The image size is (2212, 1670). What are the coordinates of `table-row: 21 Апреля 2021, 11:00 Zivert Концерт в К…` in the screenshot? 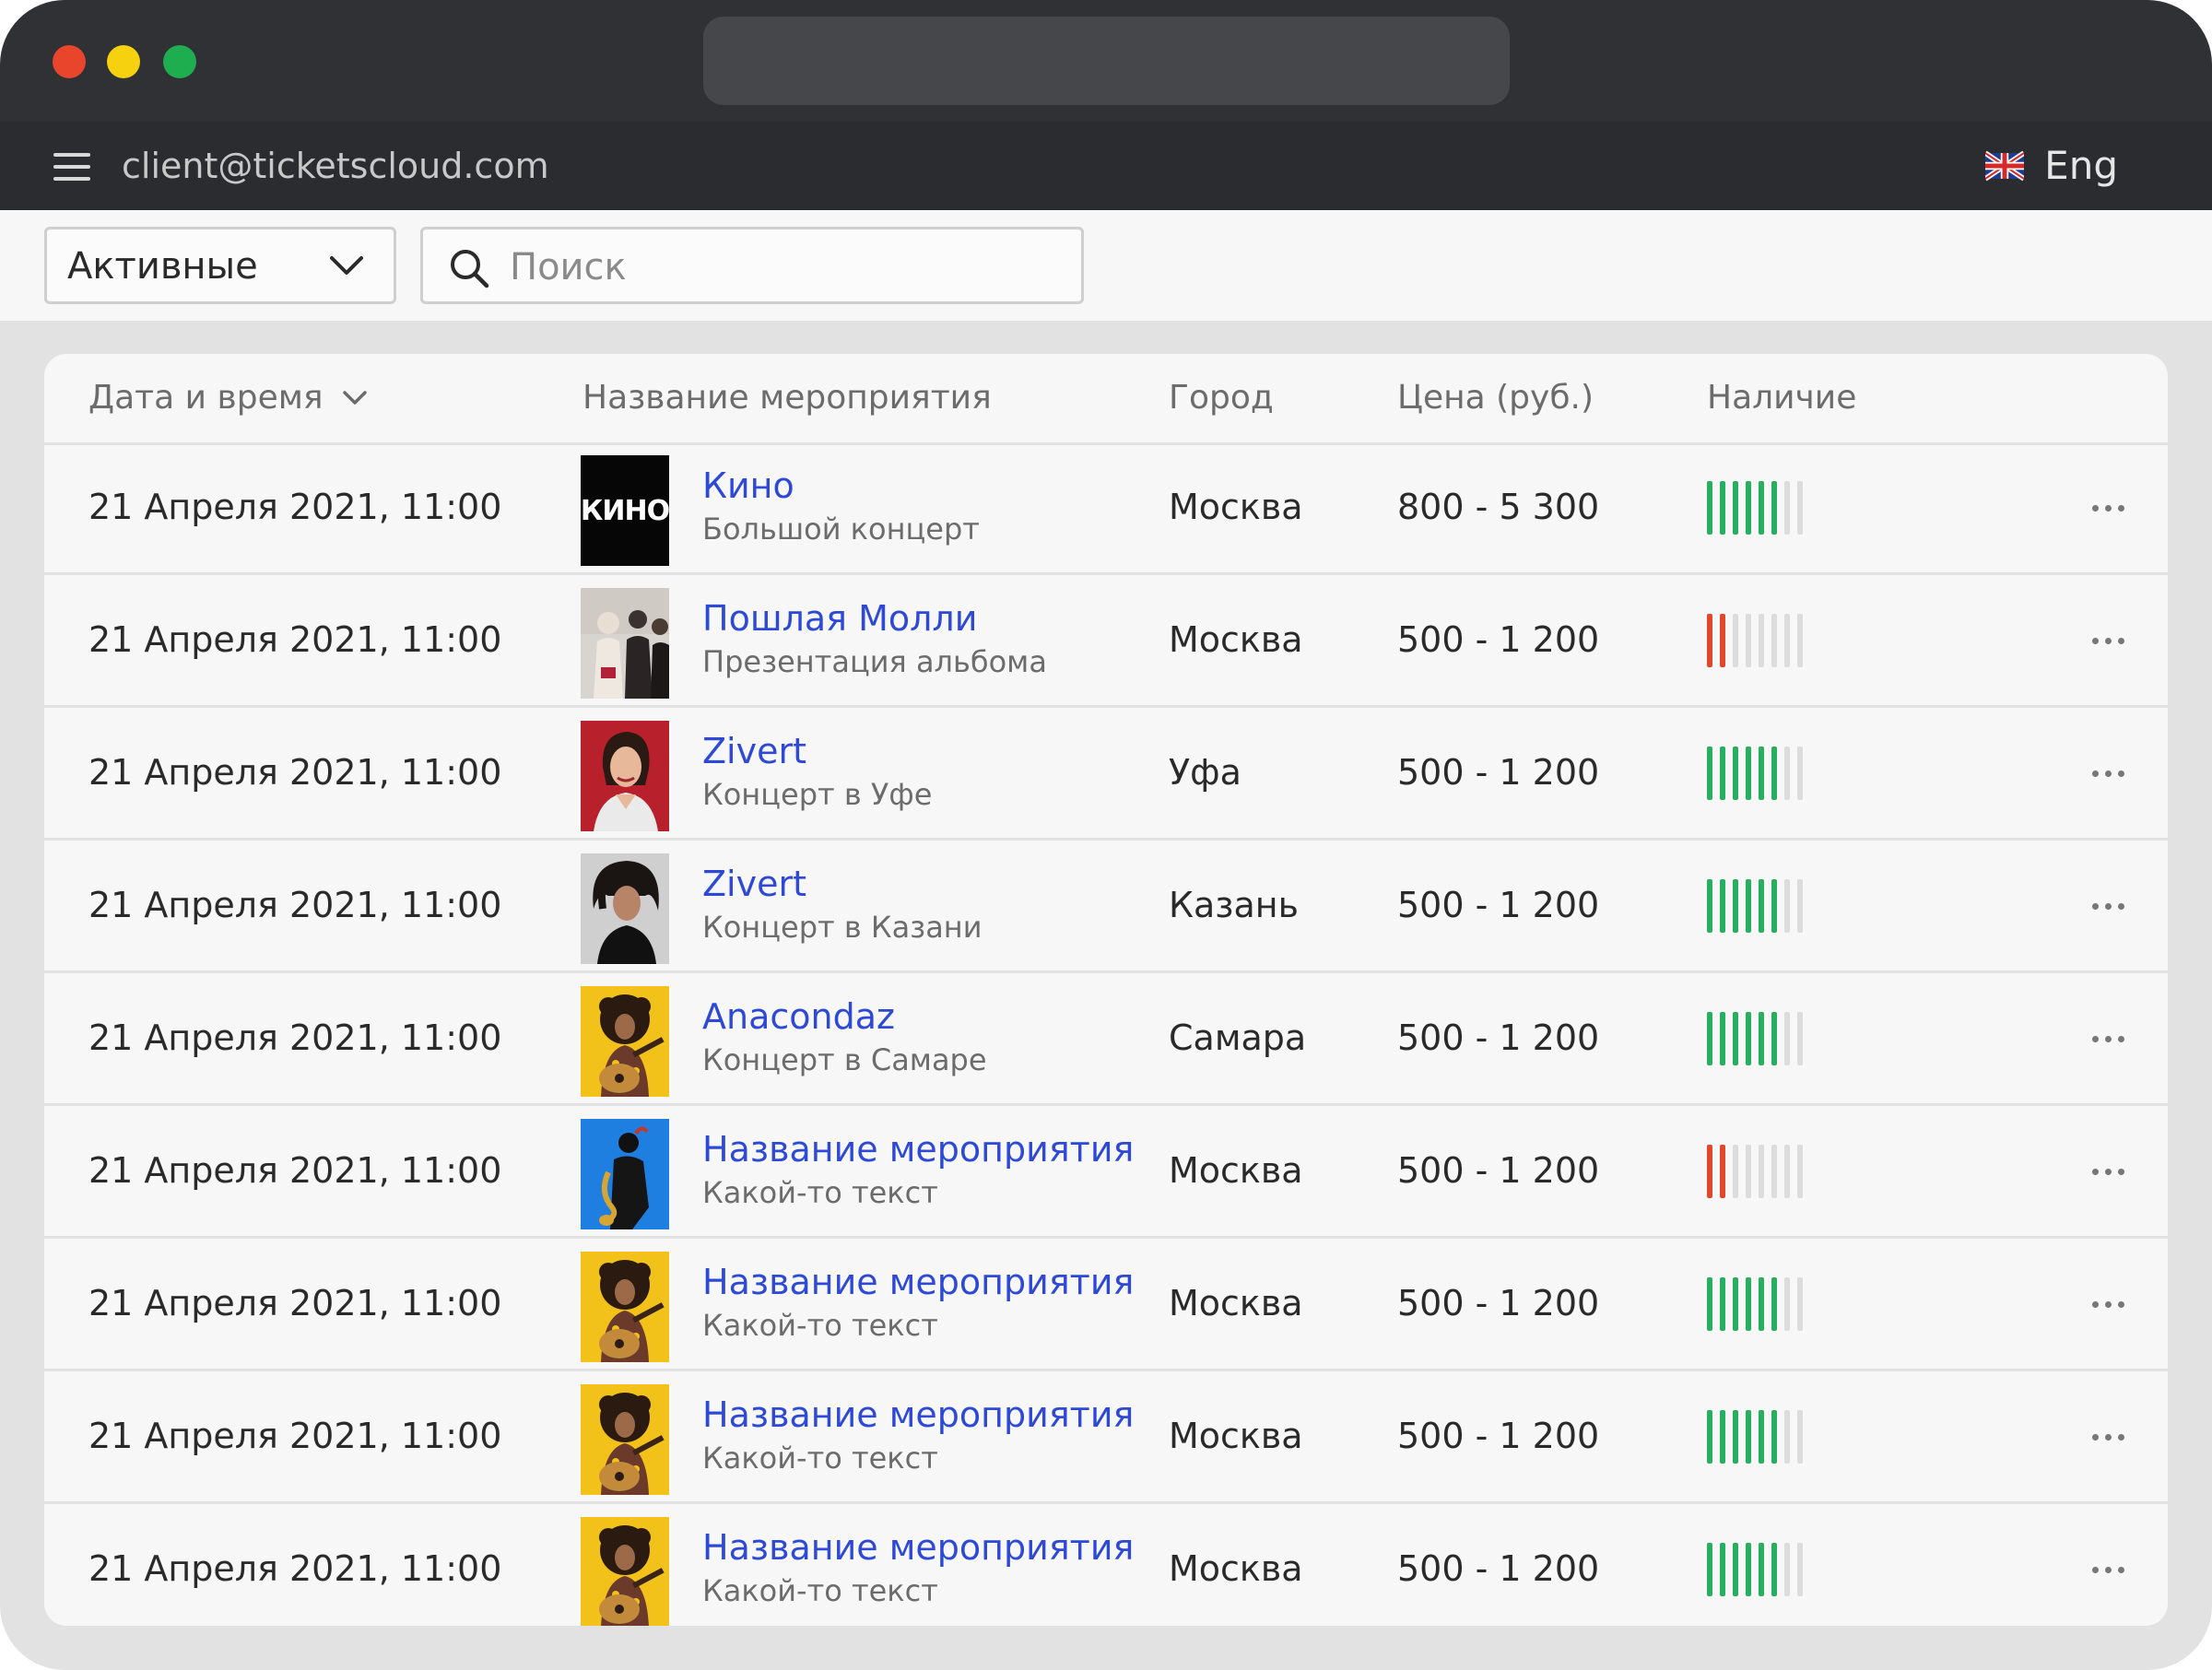 It's located at (1106, 907).